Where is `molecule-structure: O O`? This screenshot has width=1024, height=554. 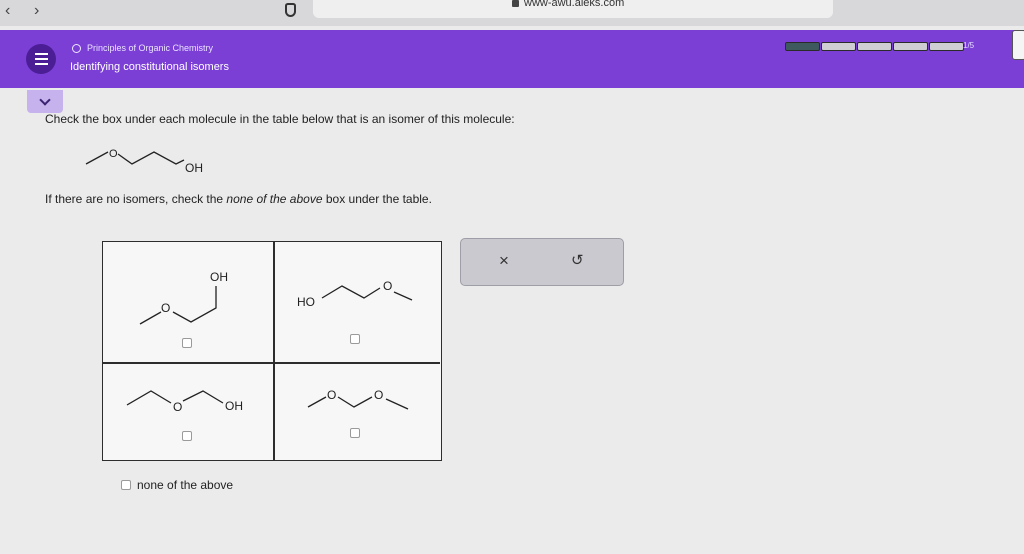 molecule-structure: O O is located at coordinates (358, 399).